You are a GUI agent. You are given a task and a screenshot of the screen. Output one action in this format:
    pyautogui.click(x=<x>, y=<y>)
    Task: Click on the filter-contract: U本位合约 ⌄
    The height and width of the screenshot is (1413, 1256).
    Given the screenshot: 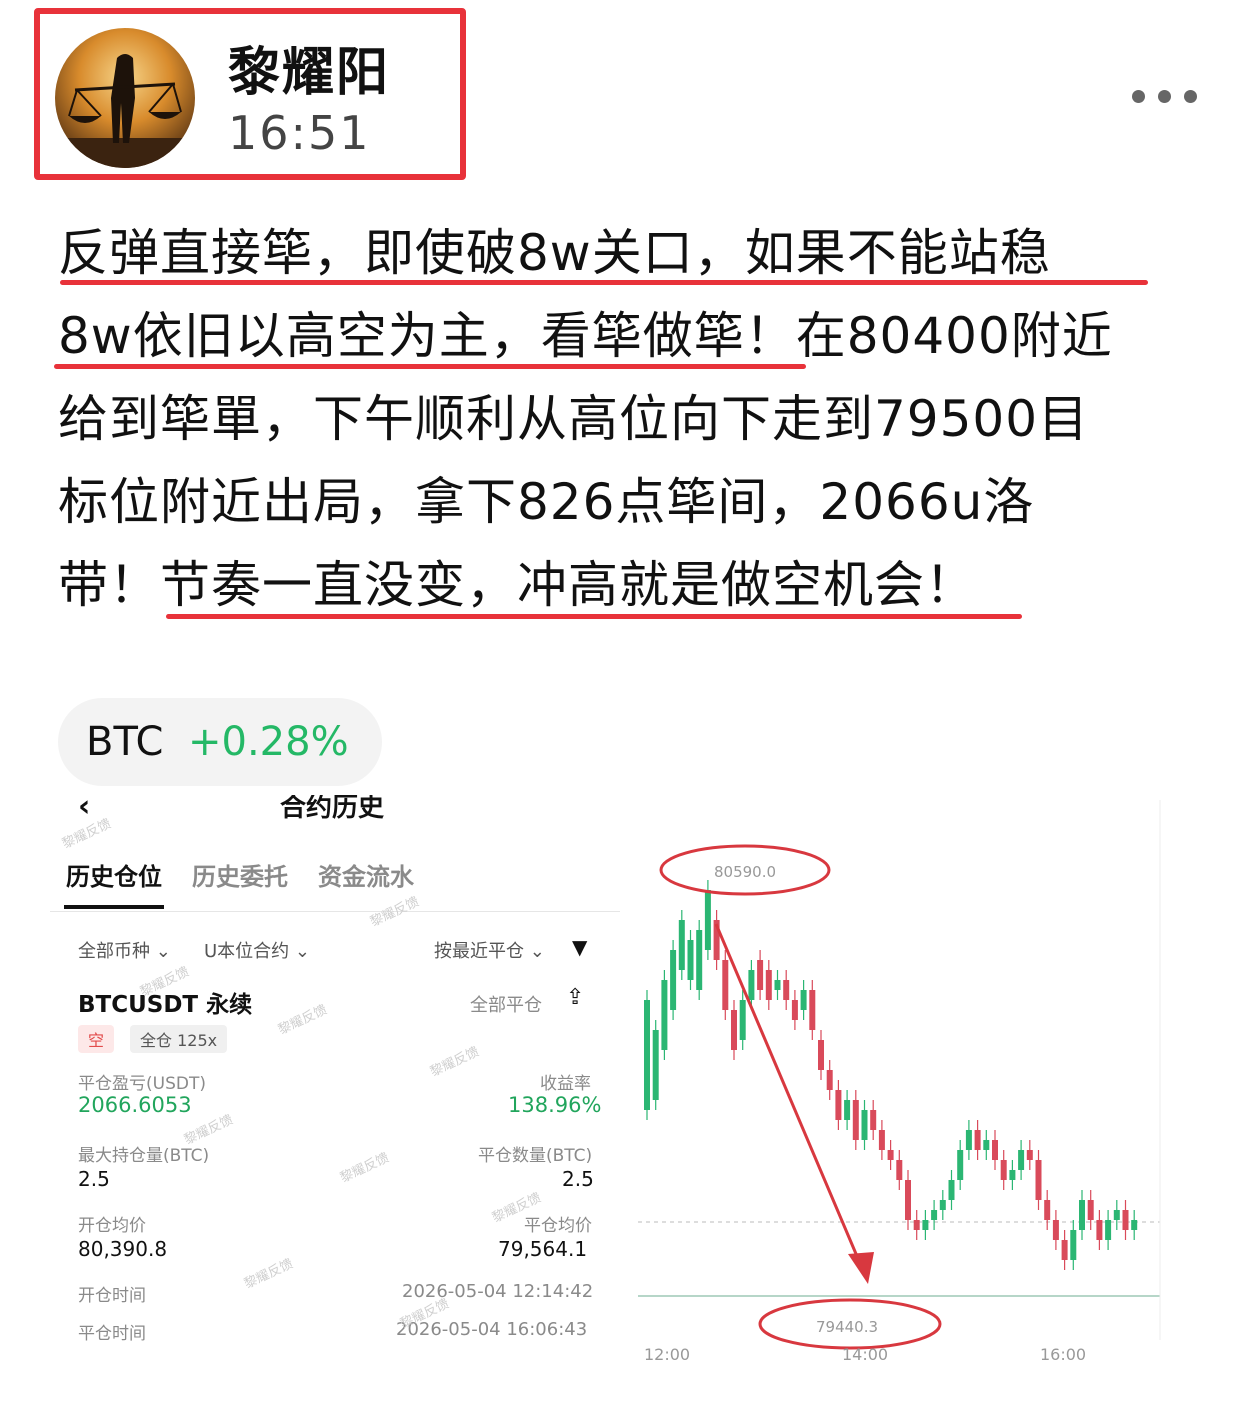 What is the action you would take?
    pyautogui.click(x=257, y=950)
    